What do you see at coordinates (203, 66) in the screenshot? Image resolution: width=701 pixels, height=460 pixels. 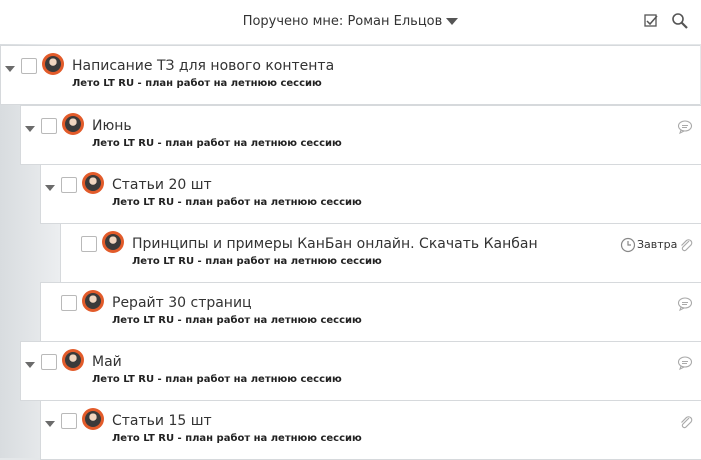 I see `task-title: Написание ТЗ для нового контента` at bounding box center [203, 66].